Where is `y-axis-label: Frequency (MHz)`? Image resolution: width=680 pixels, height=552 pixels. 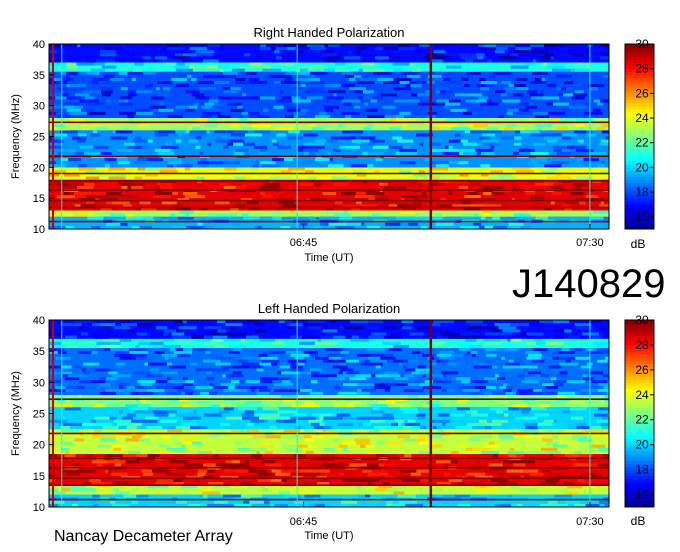 y-axis-label: Frequency (MHz) is located at coordinates (16, 413).